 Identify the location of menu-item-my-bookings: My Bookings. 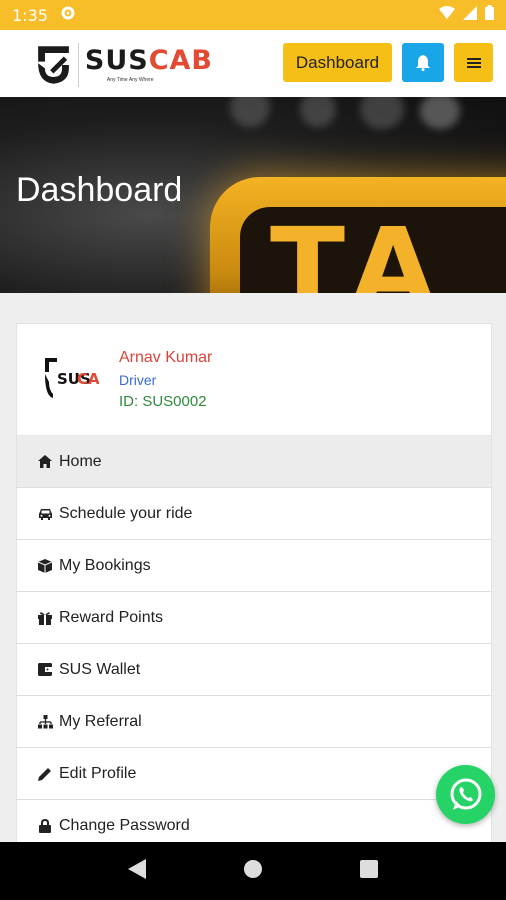
(254, 566).